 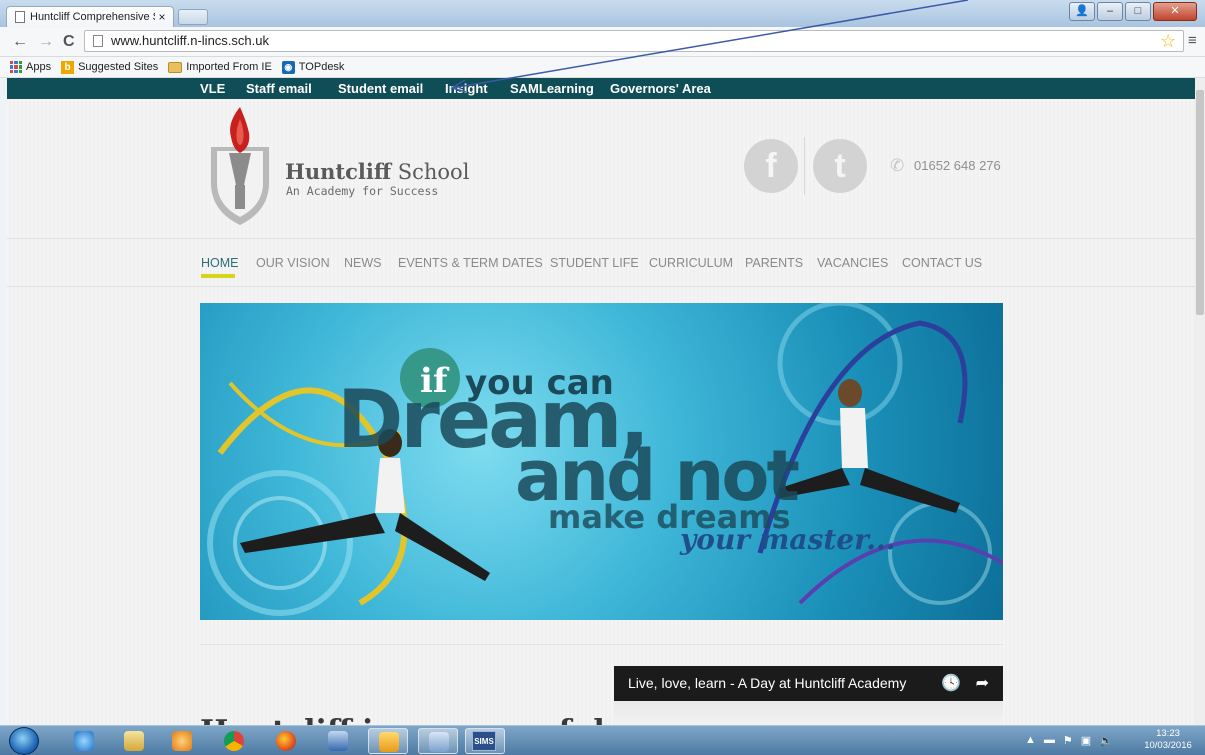 What do you see at coordinates (363, 263) in the screenshot?
I see `nav-news: NEWS` at bounding box center [363, 263].